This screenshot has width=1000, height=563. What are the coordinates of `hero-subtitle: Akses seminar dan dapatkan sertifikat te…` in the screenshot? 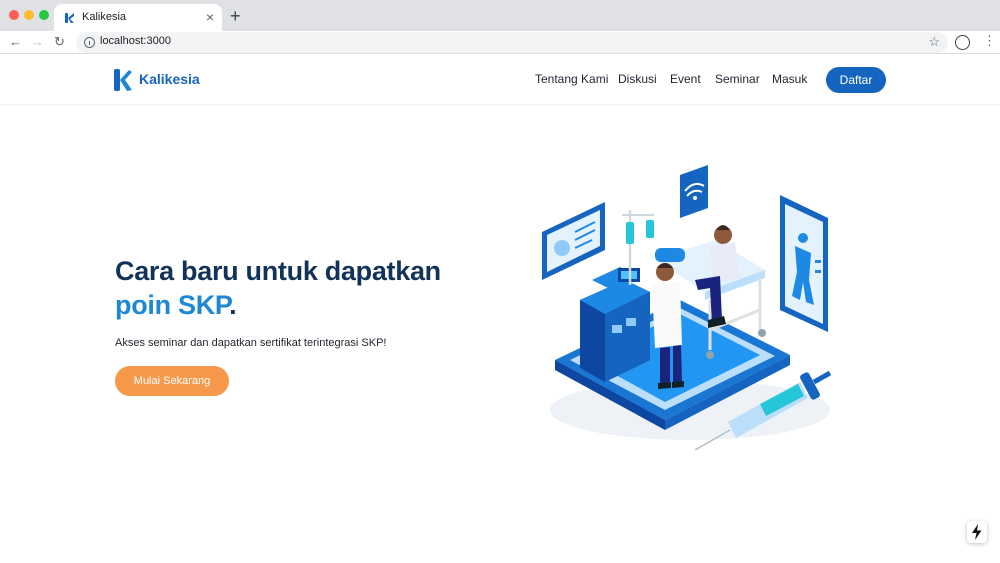 It's located at (251, 343).